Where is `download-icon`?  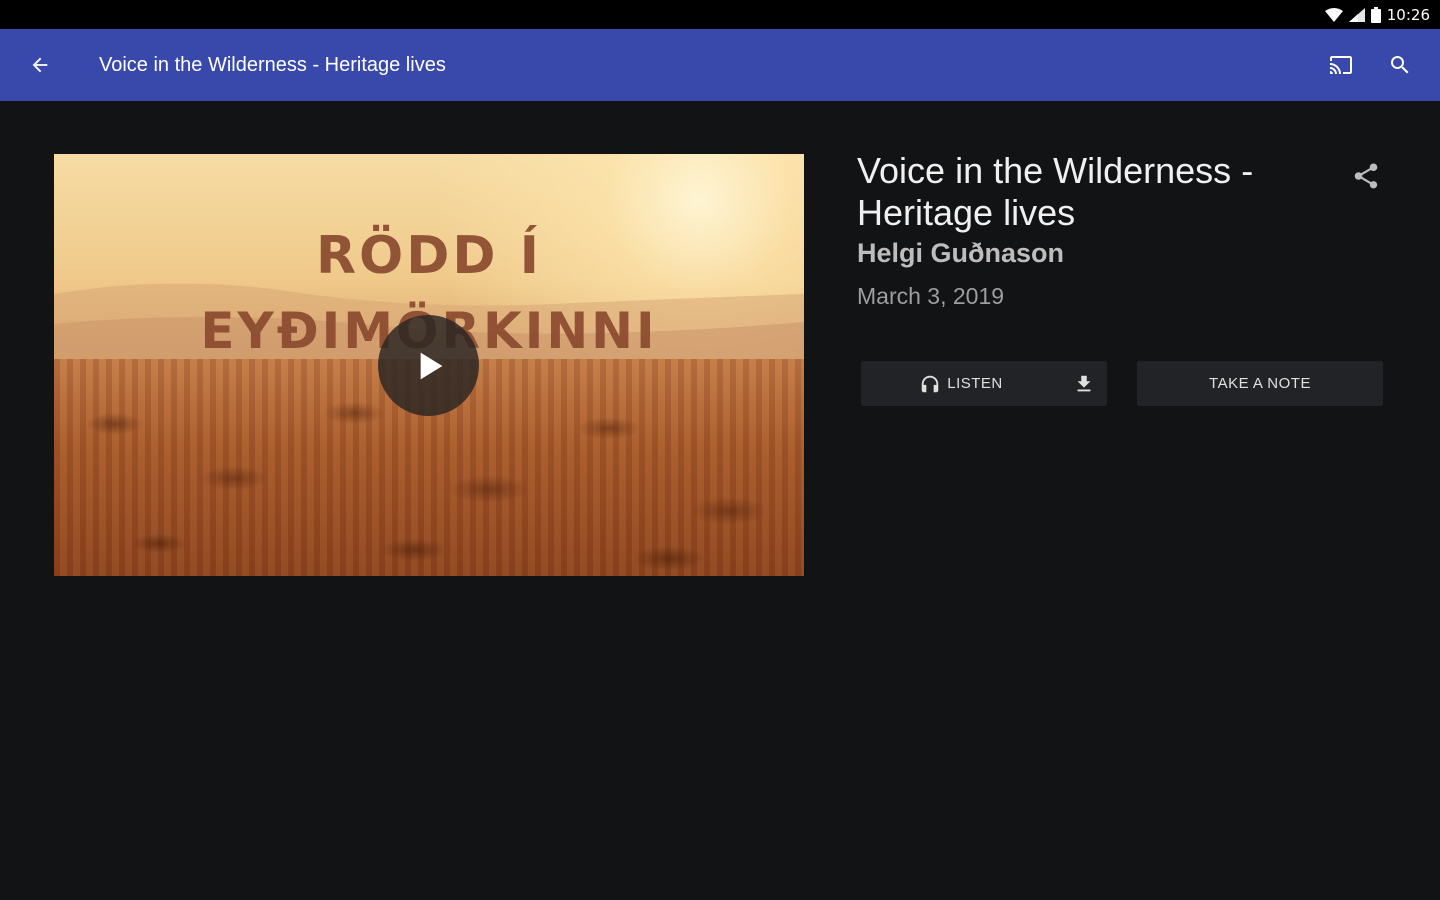
download-icon is located at coordinates (1084, 383).